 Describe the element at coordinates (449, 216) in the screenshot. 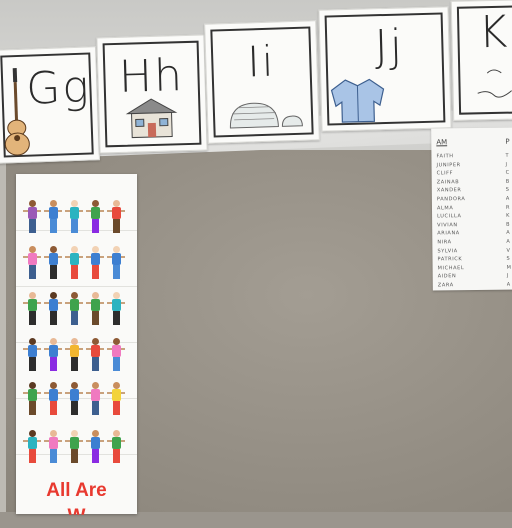

I see `name-item: LUCILLA` at that location.